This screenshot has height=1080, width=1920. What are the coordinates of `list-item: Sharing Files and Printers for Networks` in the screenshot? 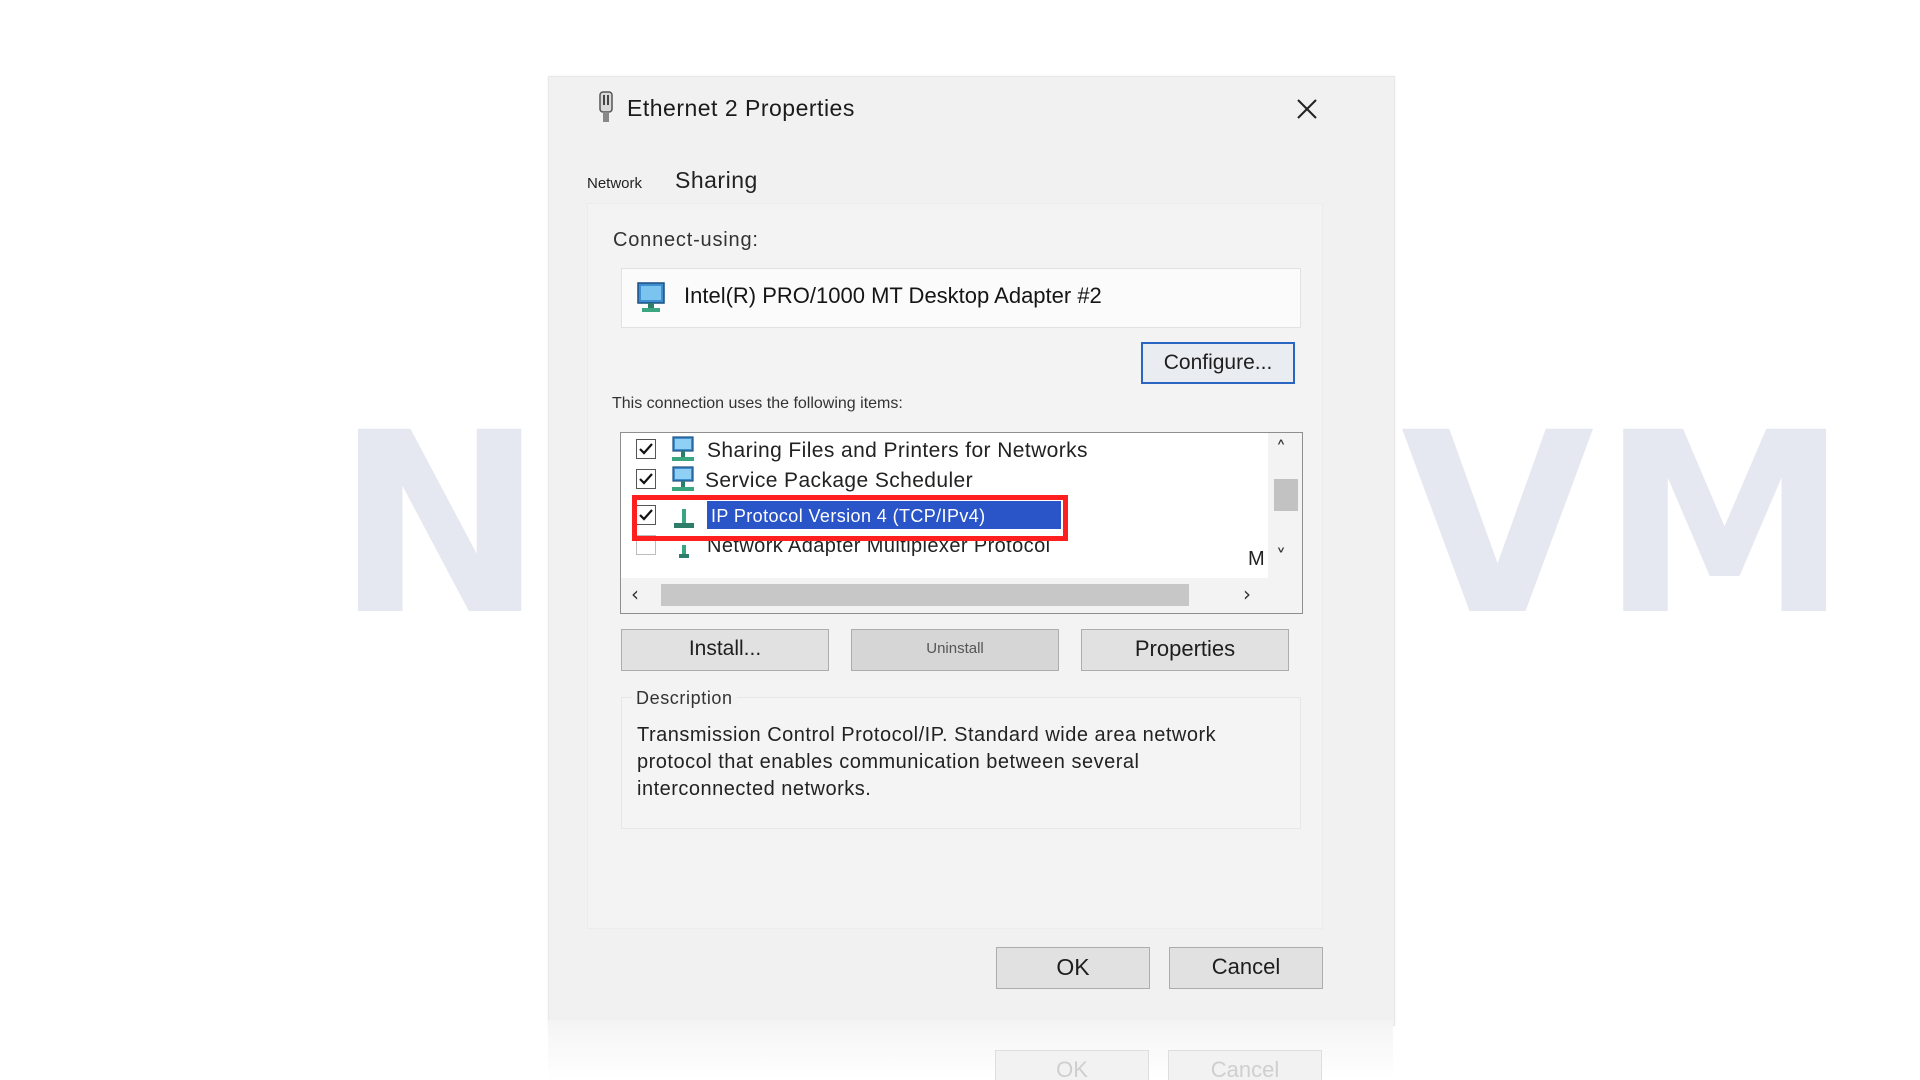 It's located at (936, 450).